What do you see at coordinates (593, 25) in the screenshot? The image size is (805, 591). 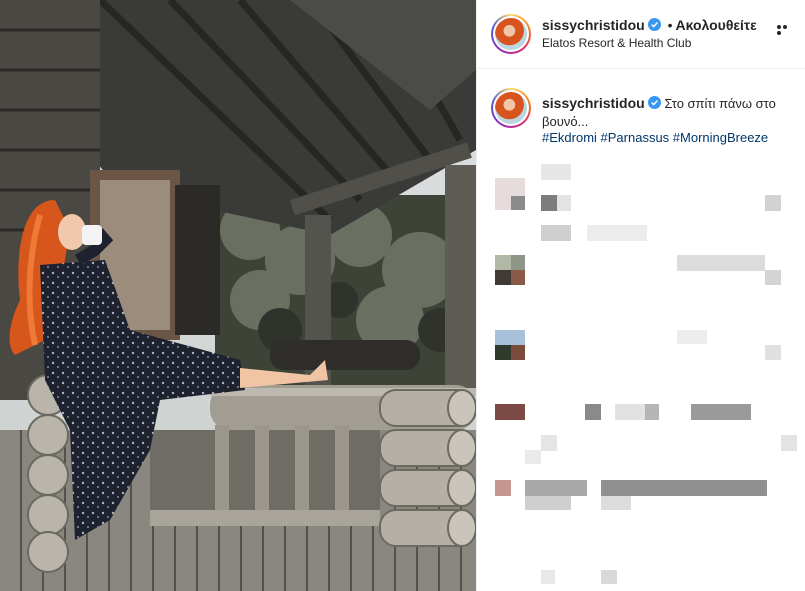 I see `author-username: sissychristidou` at bounding box center [593, 25].